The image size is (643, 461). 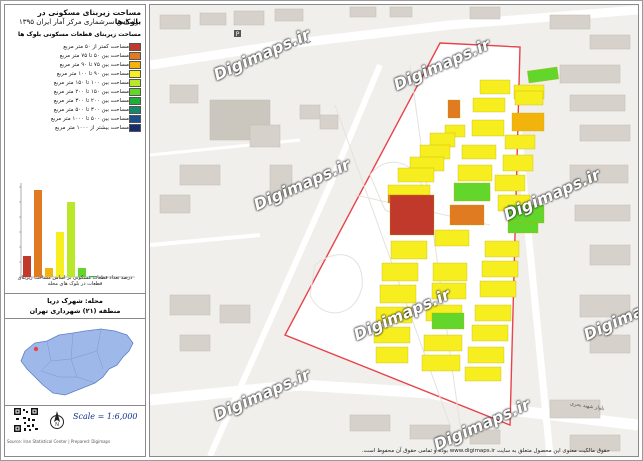 What do you see at coordinates (91, 92) in the screenshot?
I see `legend-item-label: مساحت بین ۱۵۰ تا ۲۰۰ متر مربع` at bounding box center [91, 92].